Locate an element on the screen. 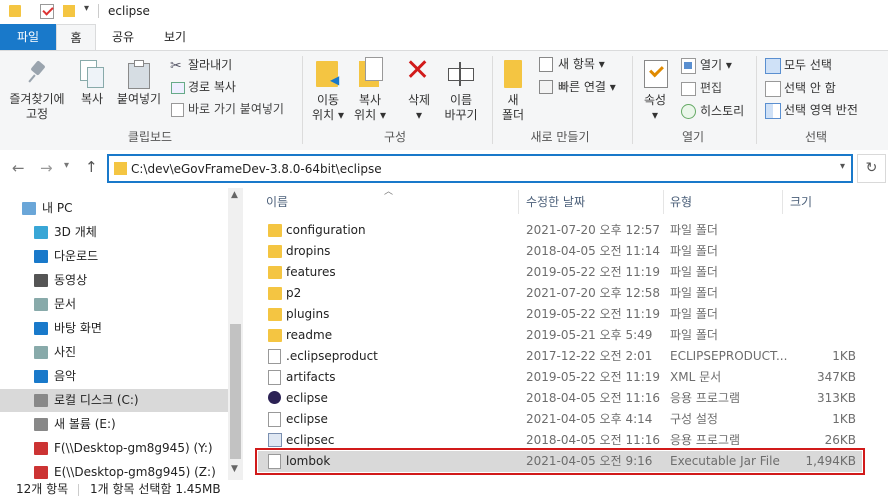 This screenshot has width=888, height=499. recent-locations-icon: ▾ is located at coordinates (66, 165).